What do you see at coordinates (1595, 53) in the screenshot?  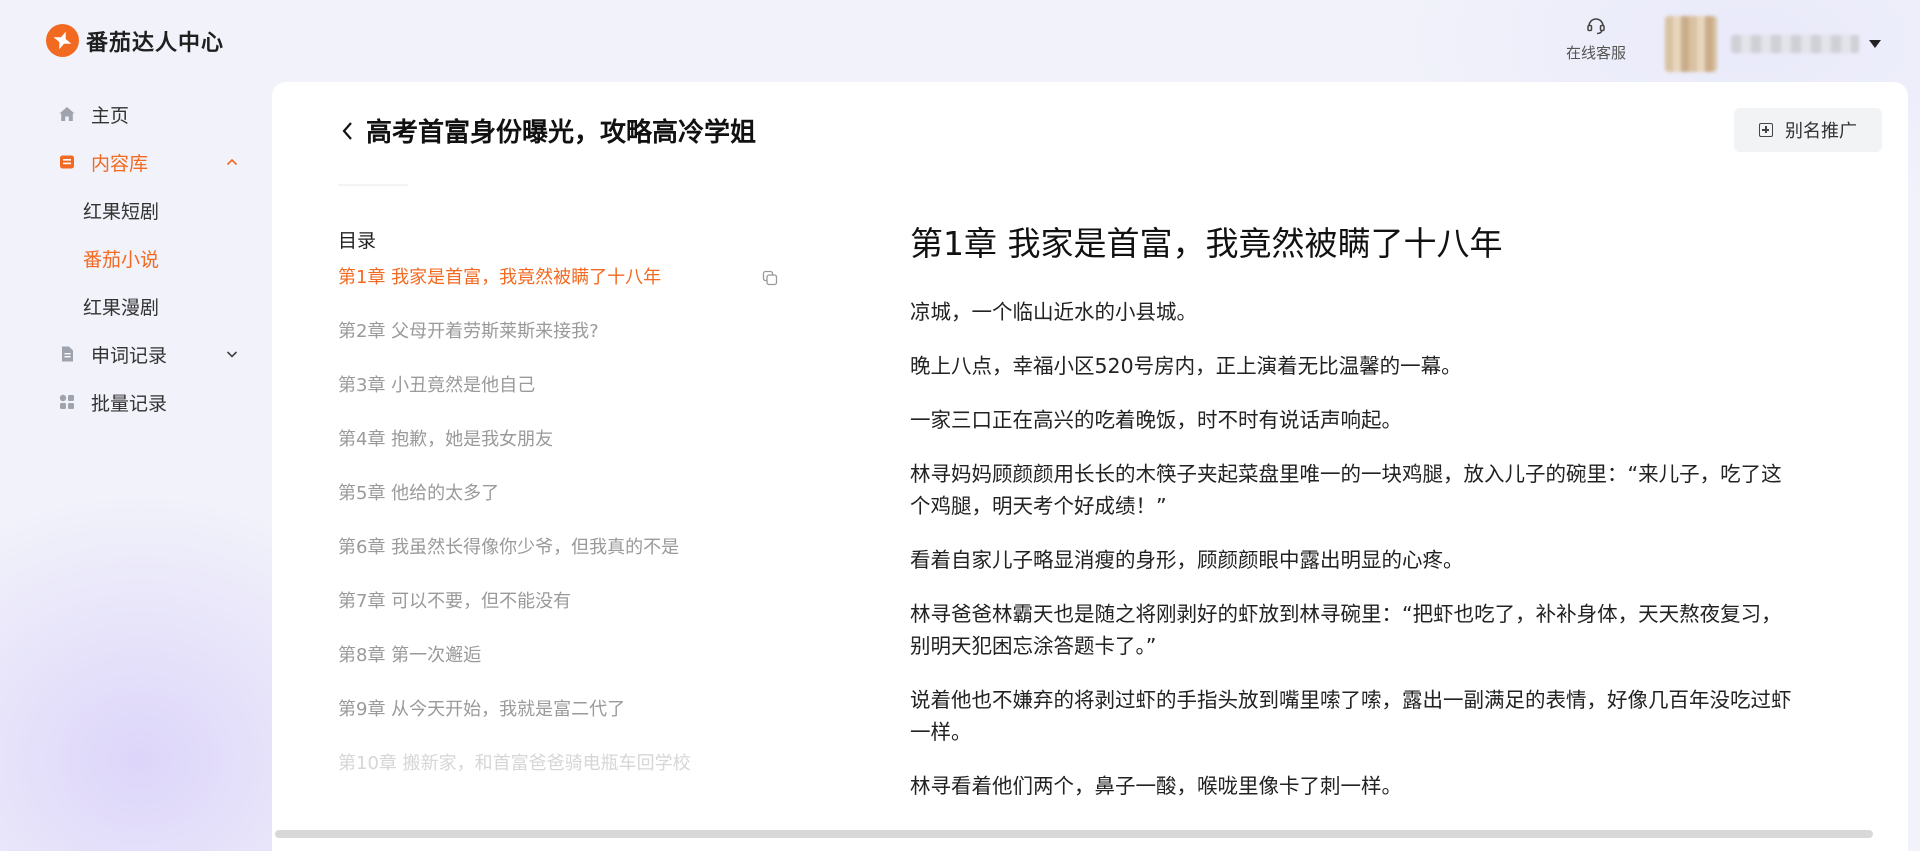 I see `support-label: 在线客服` at bounding box center [1595, 53].